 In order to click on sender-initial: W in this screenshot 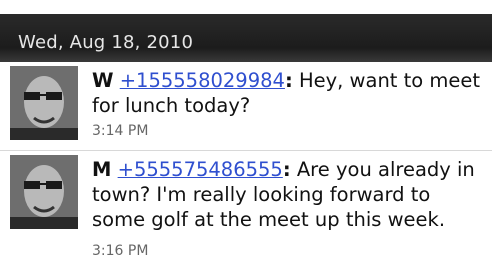, I will do `click(103, 80)`.